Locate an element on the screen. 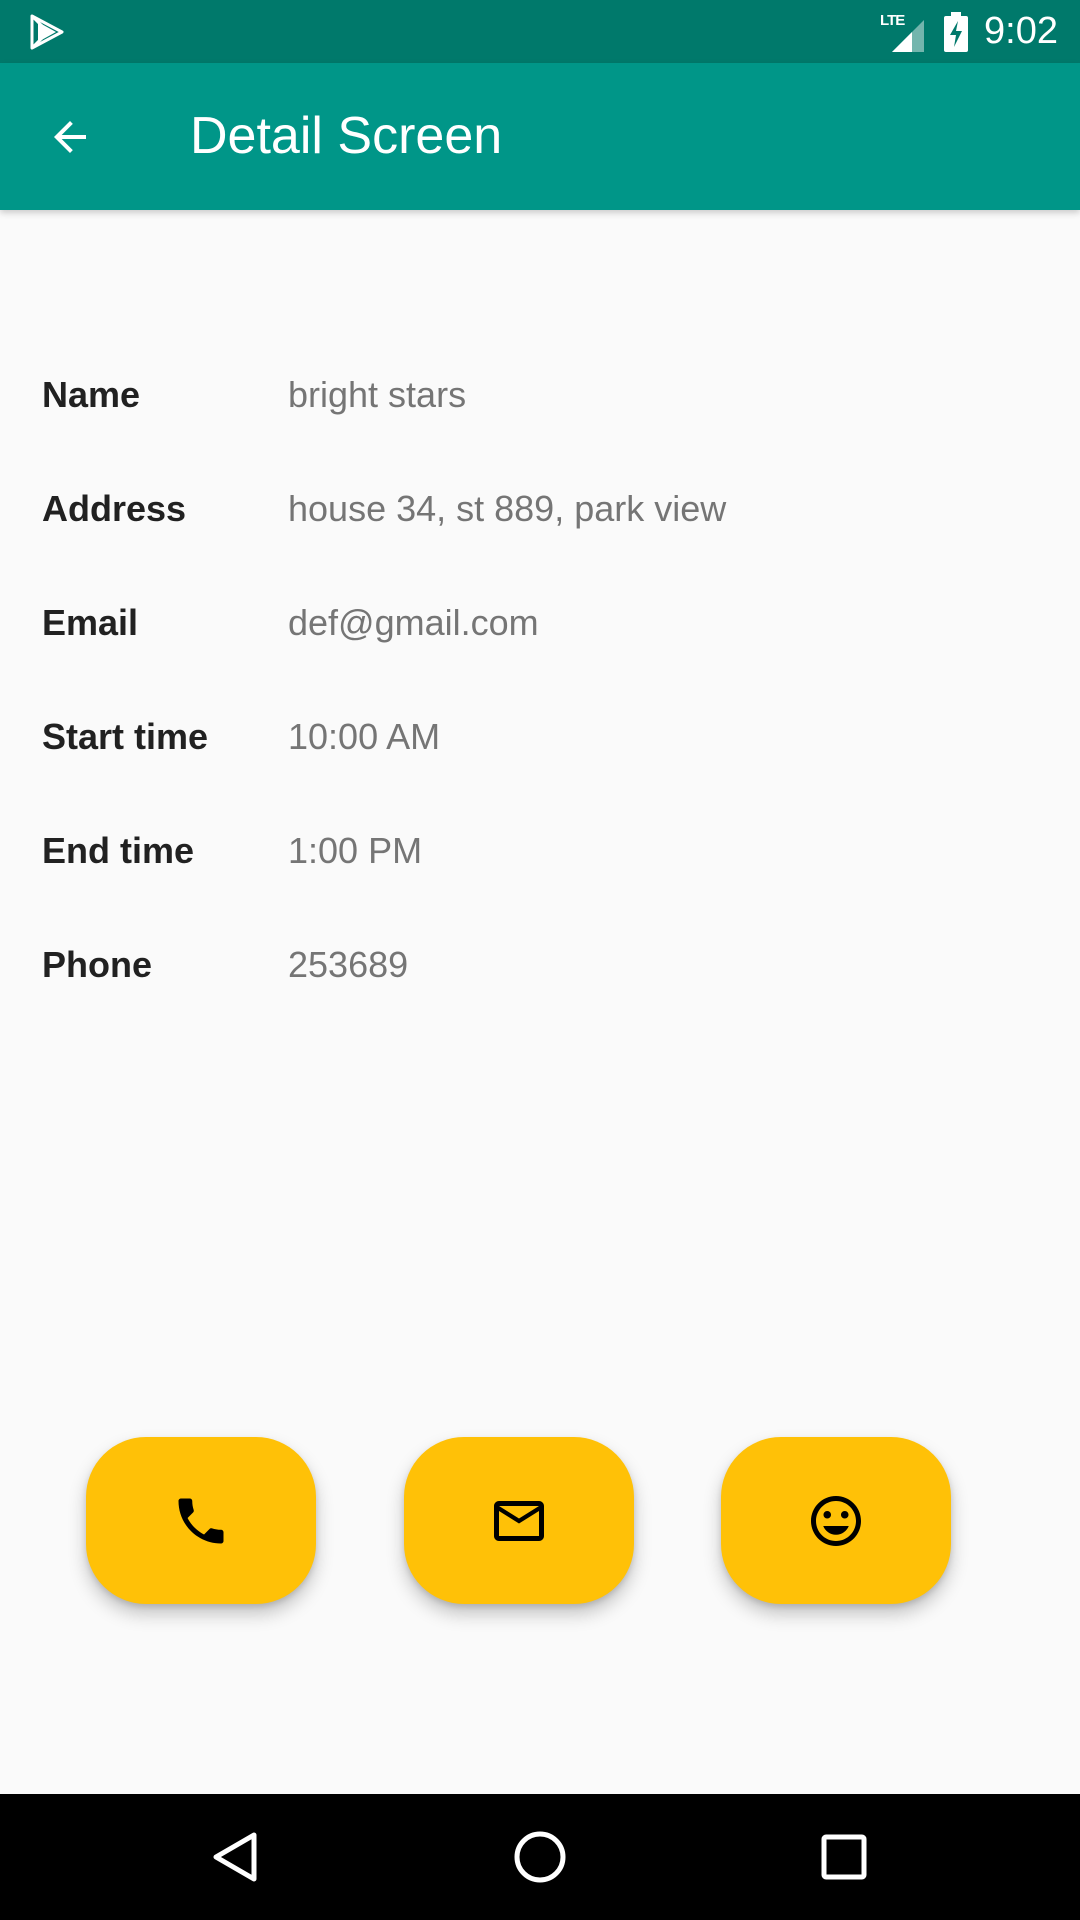 This screenshot has width=1080, height=1920. navigation-bar is located at coordinates (540, 1857).